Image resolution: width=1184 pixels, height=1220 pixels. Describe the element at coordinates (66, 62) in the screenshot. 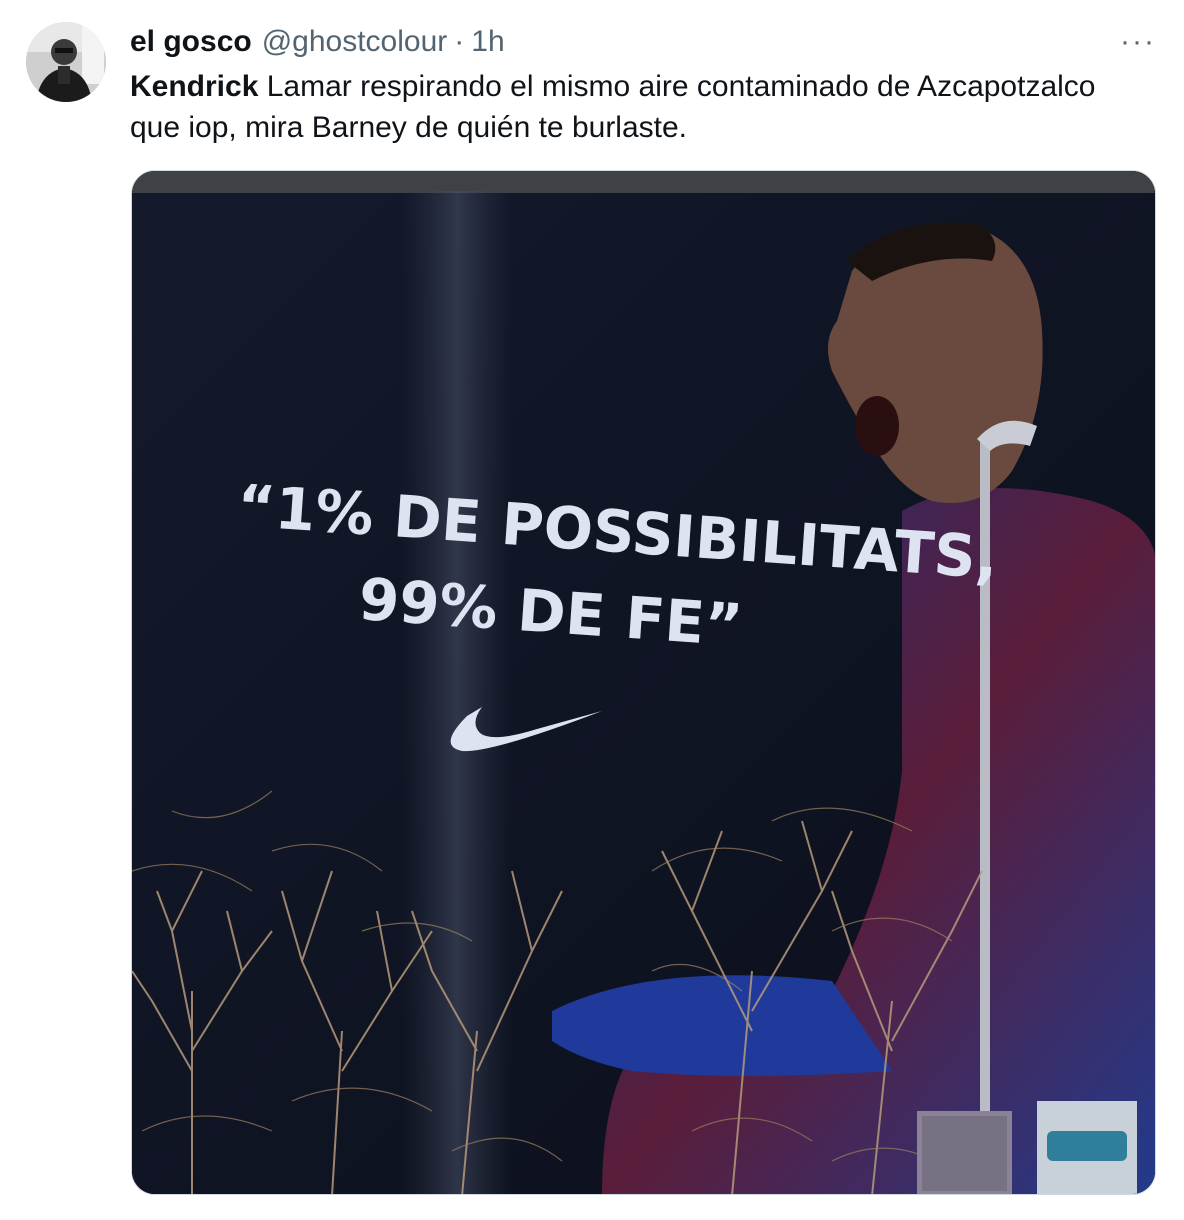

I see `avatar` at that location.